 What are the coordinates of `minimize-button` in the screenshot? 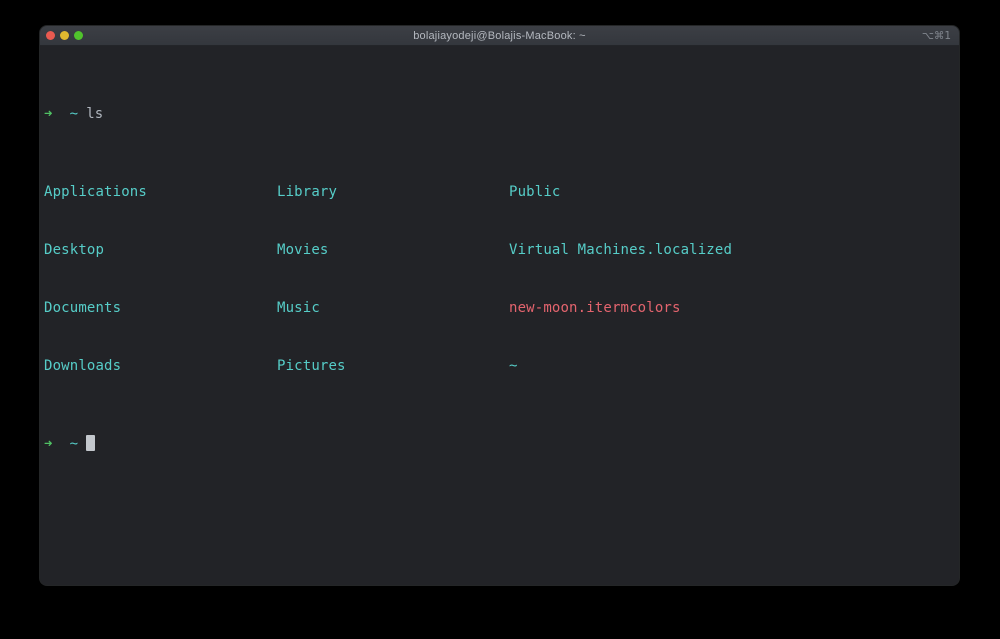 It's located at (64, 35).